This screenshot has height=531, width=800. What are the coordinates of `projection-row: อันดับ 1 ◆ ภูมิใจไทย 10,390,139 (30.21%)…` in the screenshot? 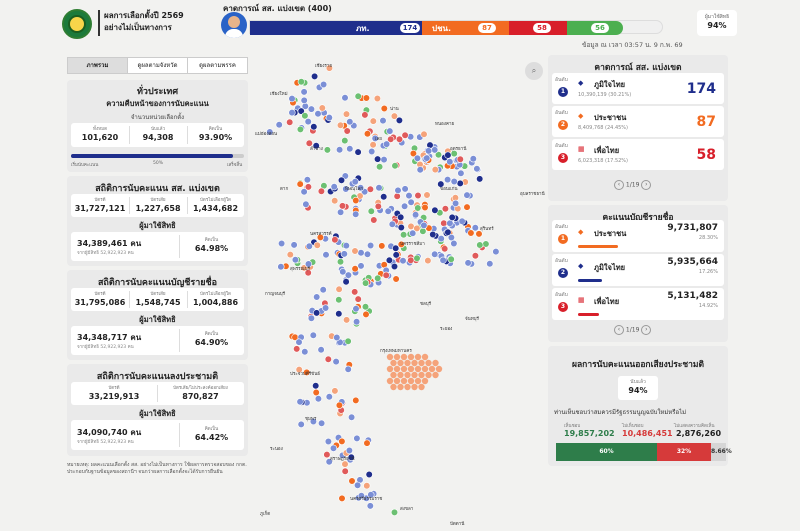 It's located at (638, 88).